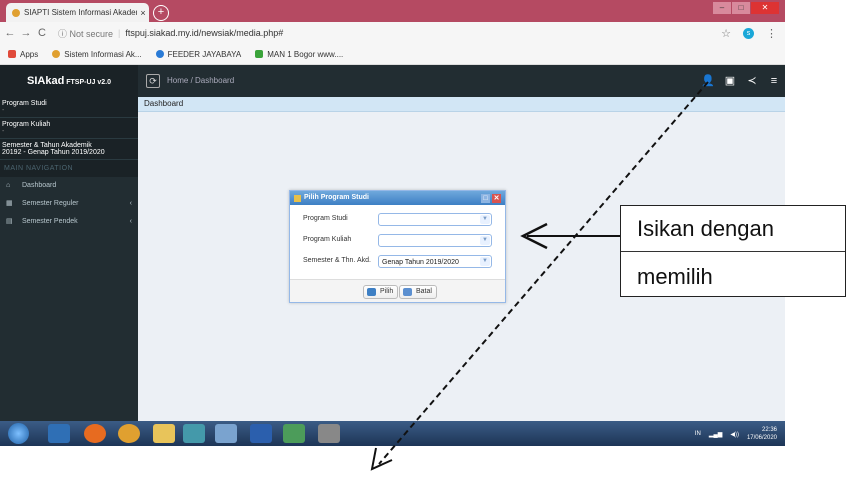  I want to click on window-controls: – □ ✕, so click(746, 8).